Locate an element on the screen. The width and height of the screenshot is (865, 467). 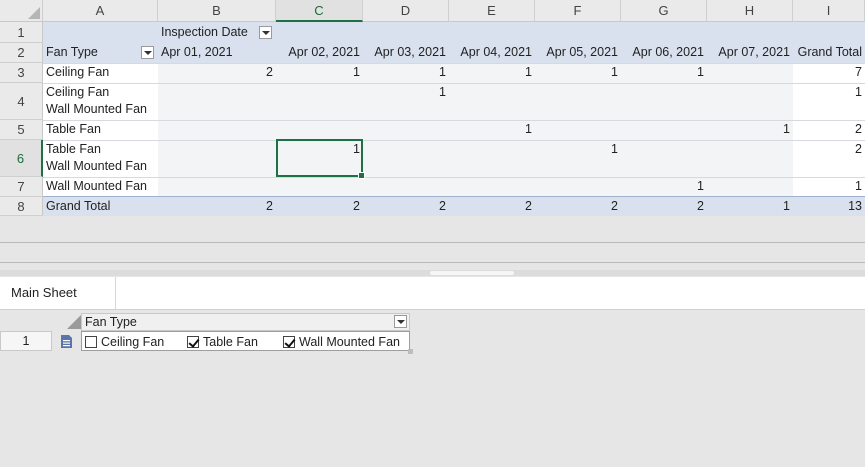
date-header-apr-03: Apr 03, 2021 is located at coordinates (410, 52).